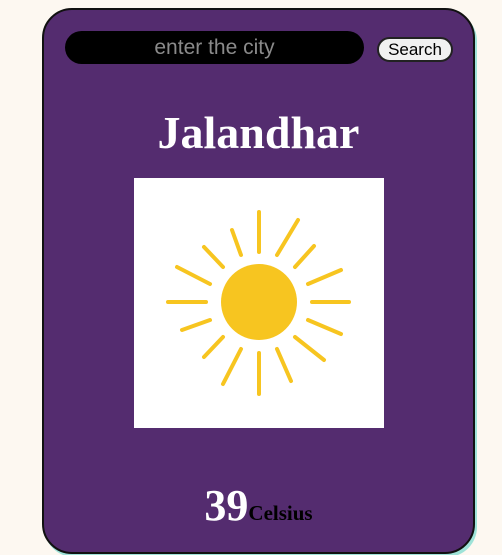 The image size is (502, 555). What do you see at coordinates (280, 513) in the screenshot?
I see `temperature-unit: Celsius` at bounding box center [280, 513].